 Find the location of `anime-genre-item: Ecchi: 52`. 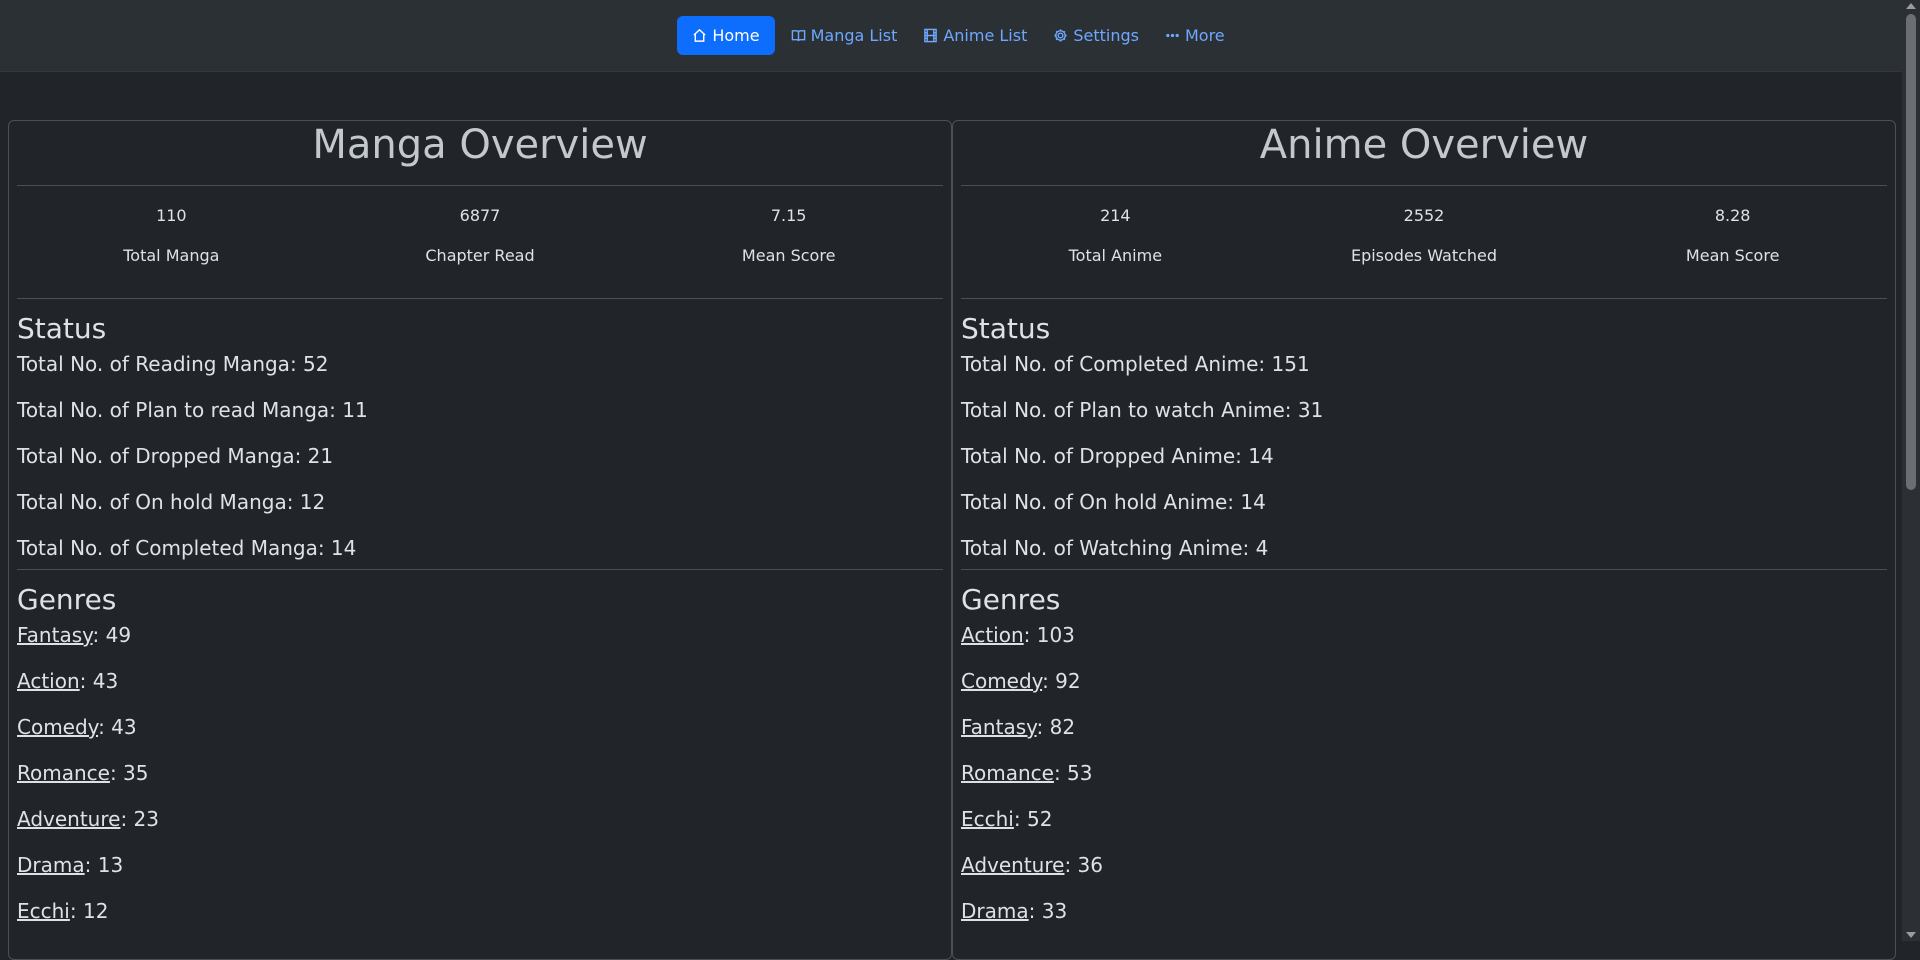

anime-genre-item: Ecchi: 52 is located at coordinates (1424, 827).